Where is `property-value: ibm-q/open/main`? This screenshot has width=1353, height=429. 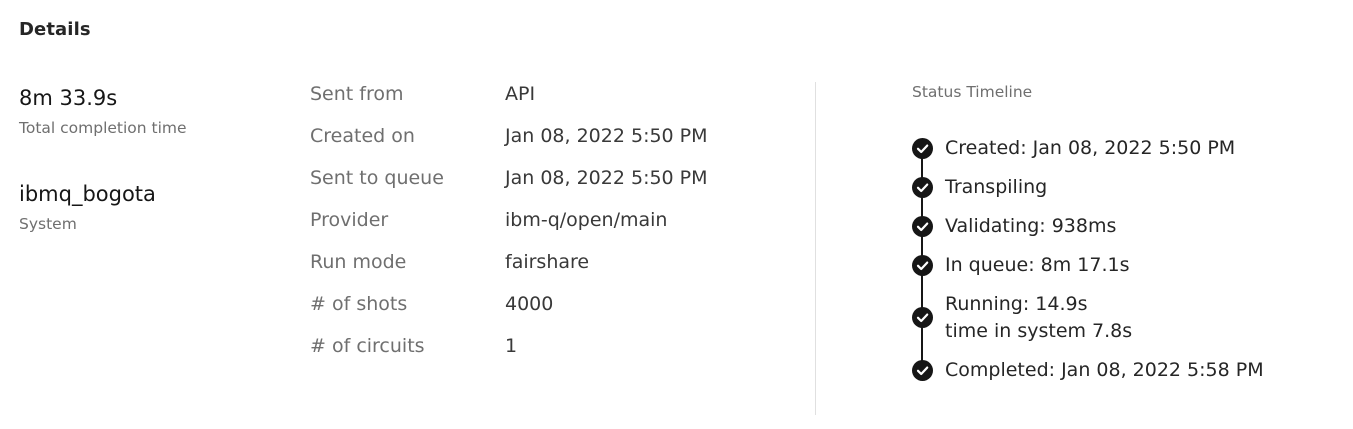
property-value: ibm-q/open/main is located at coordinates (586, 220).